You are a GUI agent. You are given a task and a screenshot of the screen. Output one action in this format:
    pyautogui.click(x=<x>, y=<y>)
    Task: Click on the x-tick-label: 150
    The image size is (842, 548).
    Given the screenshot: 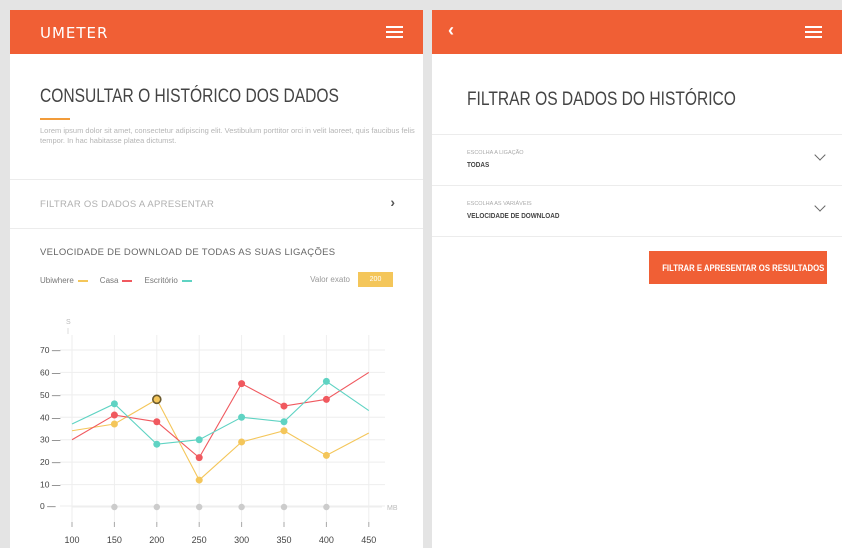 What is the action you would take?
    pyautogui.click(x=114, y=540)
    